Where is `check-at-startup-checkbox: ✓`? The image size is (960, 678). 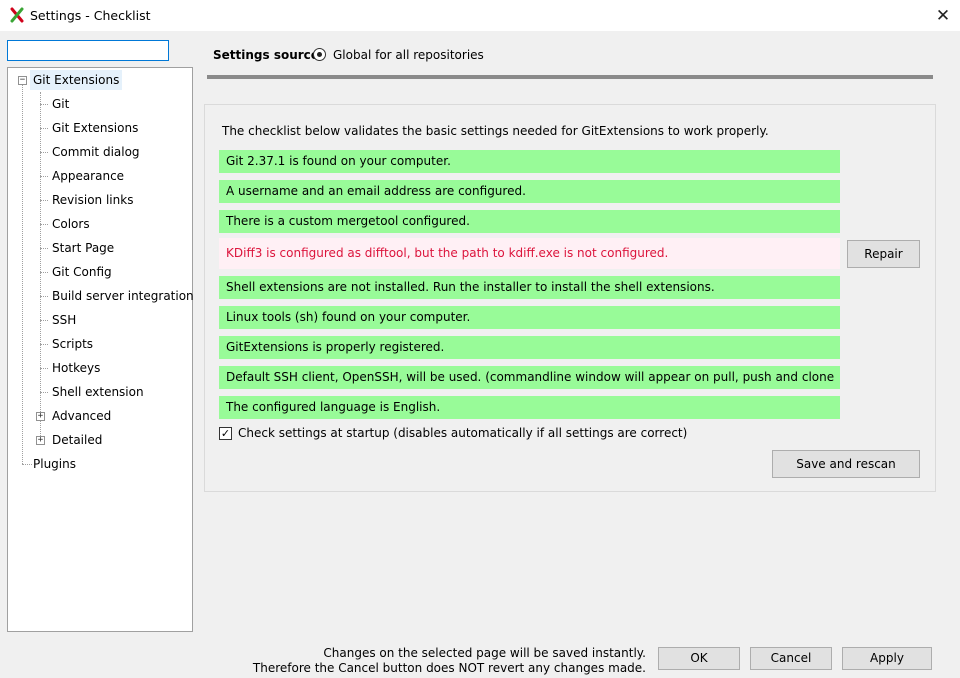
check-at-startup-checkbox: ✓ is located at coordinates (225, 433).